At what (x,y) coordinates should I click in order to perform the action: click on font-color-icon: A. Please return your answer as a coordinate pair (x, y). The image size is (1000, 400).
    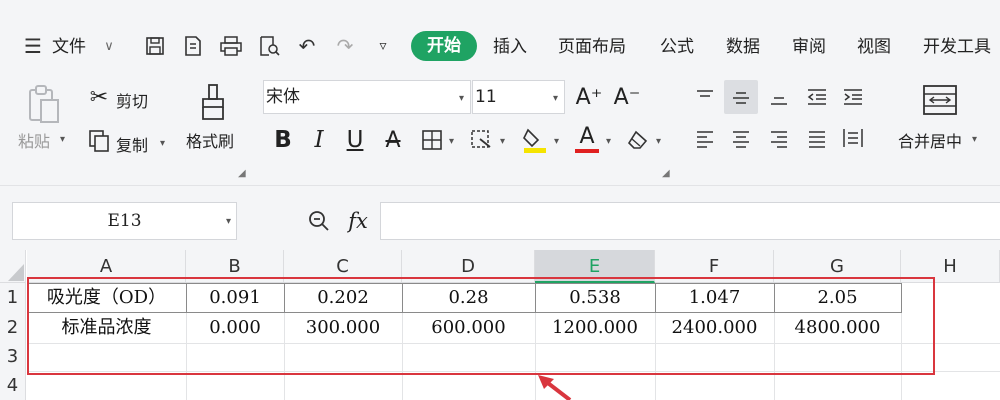
    Looking at the image, I should click on (587, 139).